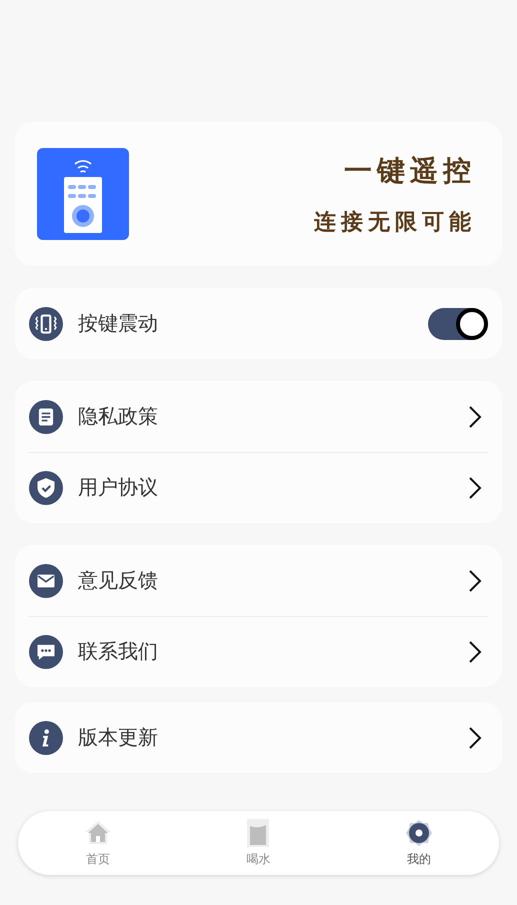  What do you see at coordinates (258, 487) in the screenshot?
I see `settings-row: 用户协议` at bounding box center [258, 487].